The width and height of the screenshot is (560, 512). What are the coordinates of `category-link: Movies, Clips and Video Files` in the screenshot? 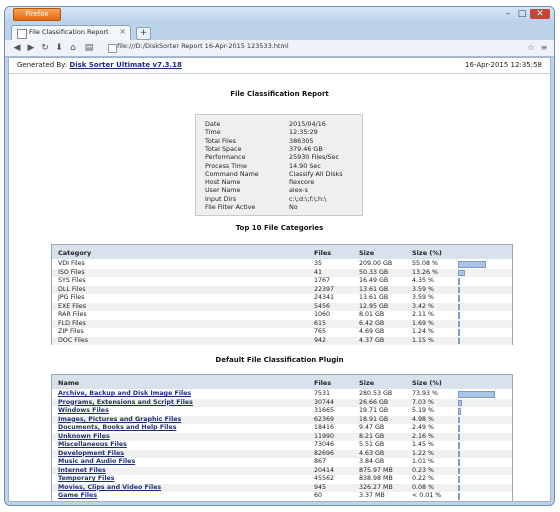 It's located at (109, 488).